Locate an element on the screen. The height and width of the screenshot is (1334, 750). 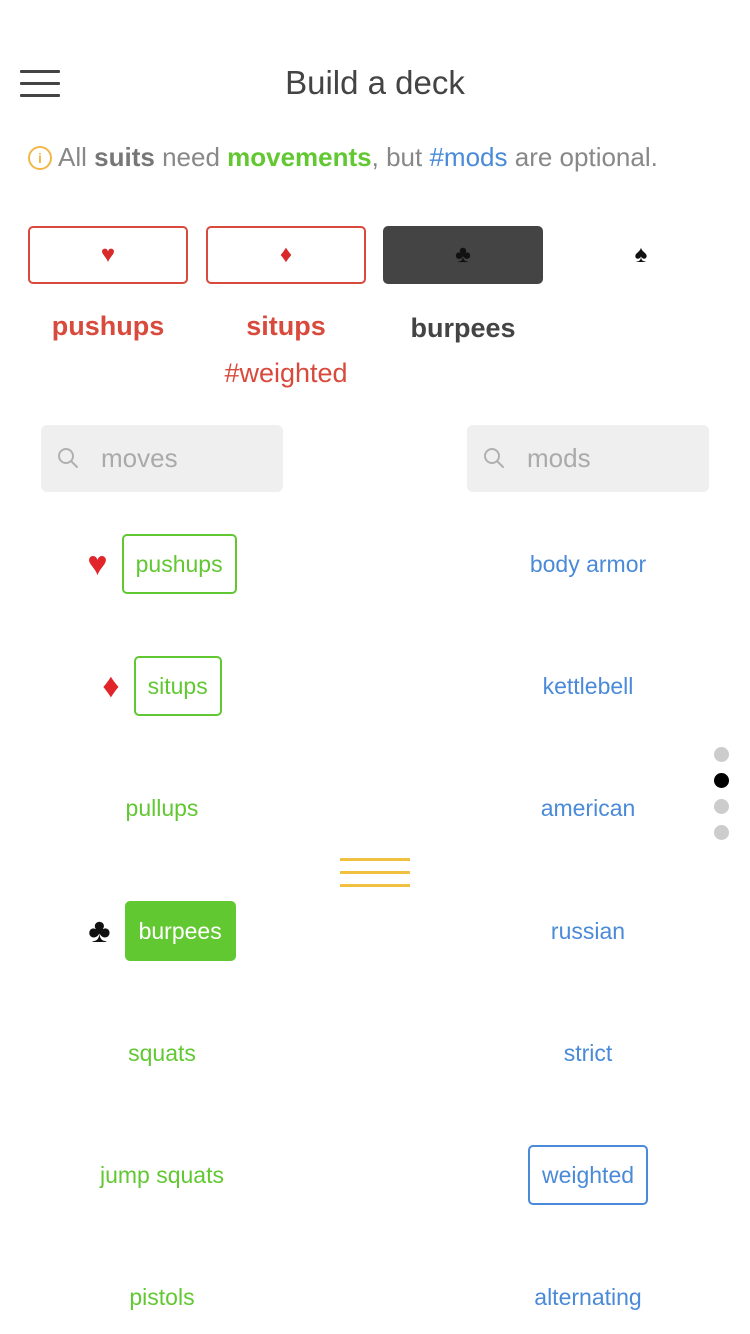
mod-label-russian: russian is located at coordinates (588, 931).